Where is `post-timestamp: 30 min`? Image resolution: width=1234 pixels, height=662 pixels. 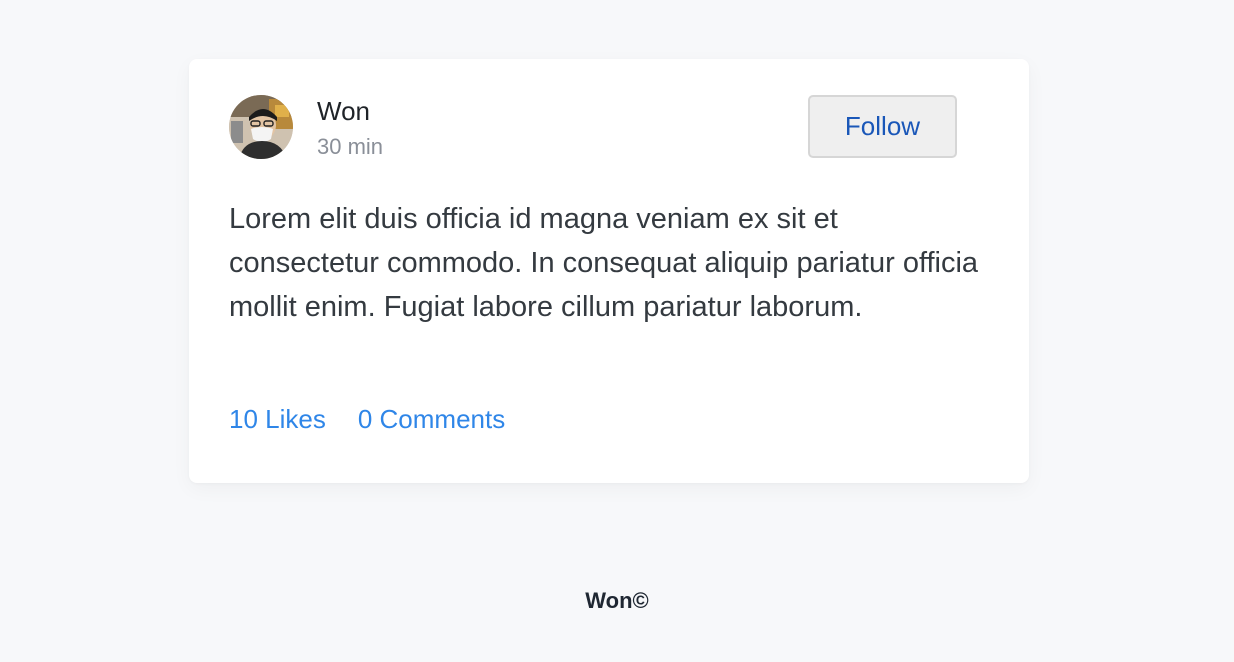
post-timestamp: 30 min is located at coordinates (350, 146).